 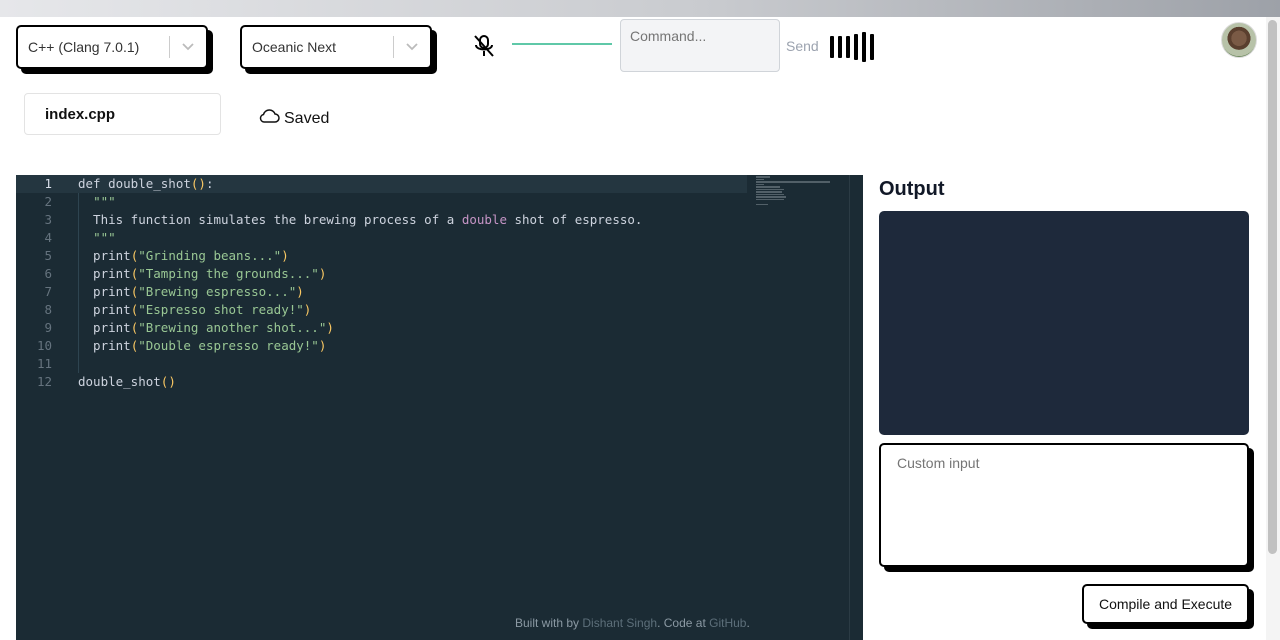 I want to click on code-text: print("Tamping the grounds..."), so click(x=202, y=273).